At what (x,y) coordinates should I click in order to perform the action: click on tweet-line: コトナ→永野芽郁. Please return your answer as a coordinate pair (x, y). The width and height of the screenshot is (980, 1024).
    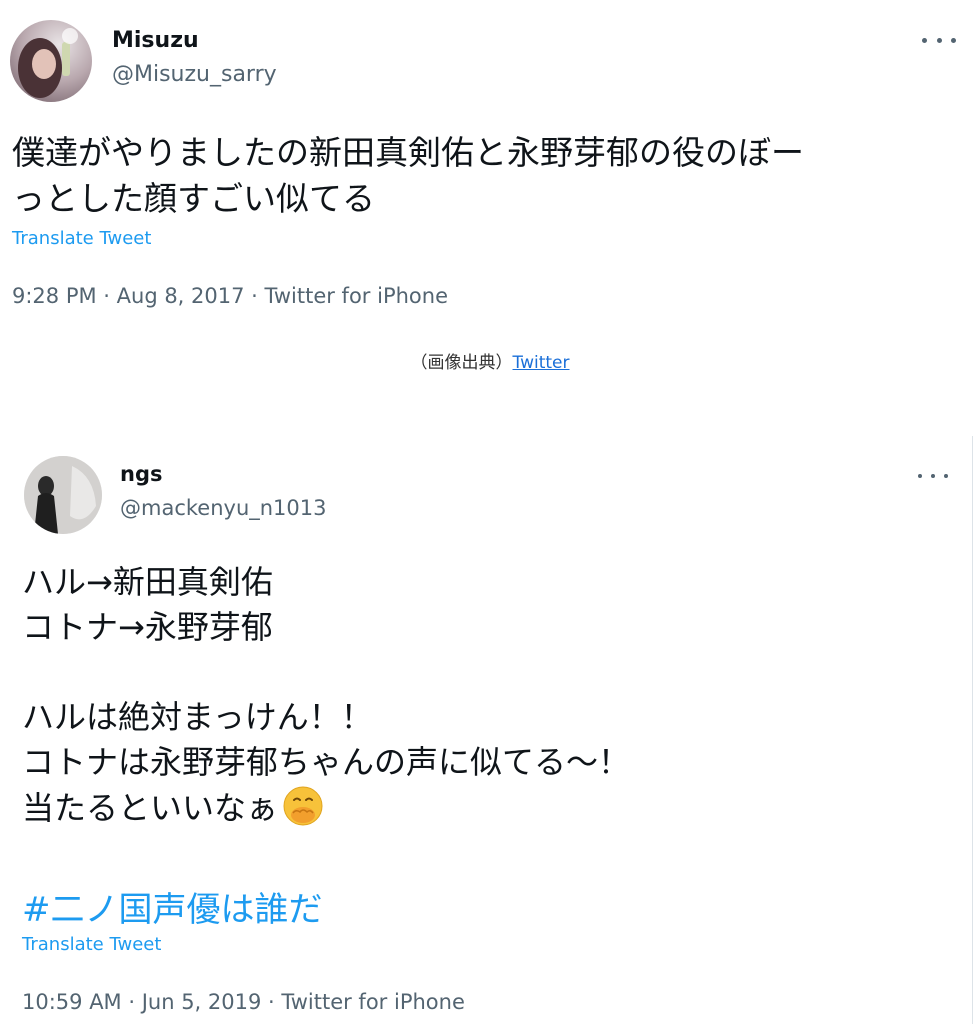
    Looking at the image, I should click on (147, 627).